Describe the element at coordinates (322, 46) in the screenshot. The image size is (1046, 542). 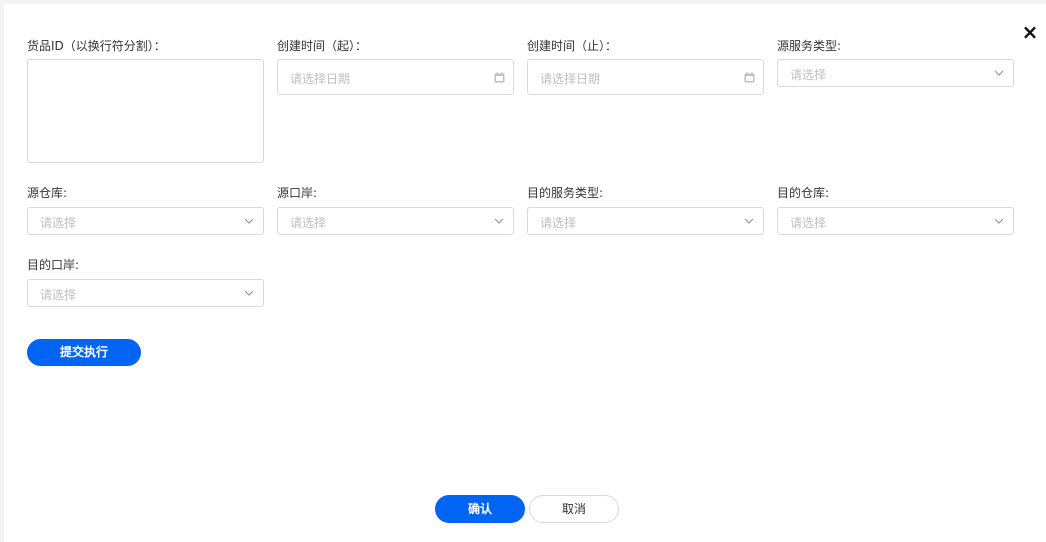
I see `created-from-label: 创建时间（起）：` at that location.